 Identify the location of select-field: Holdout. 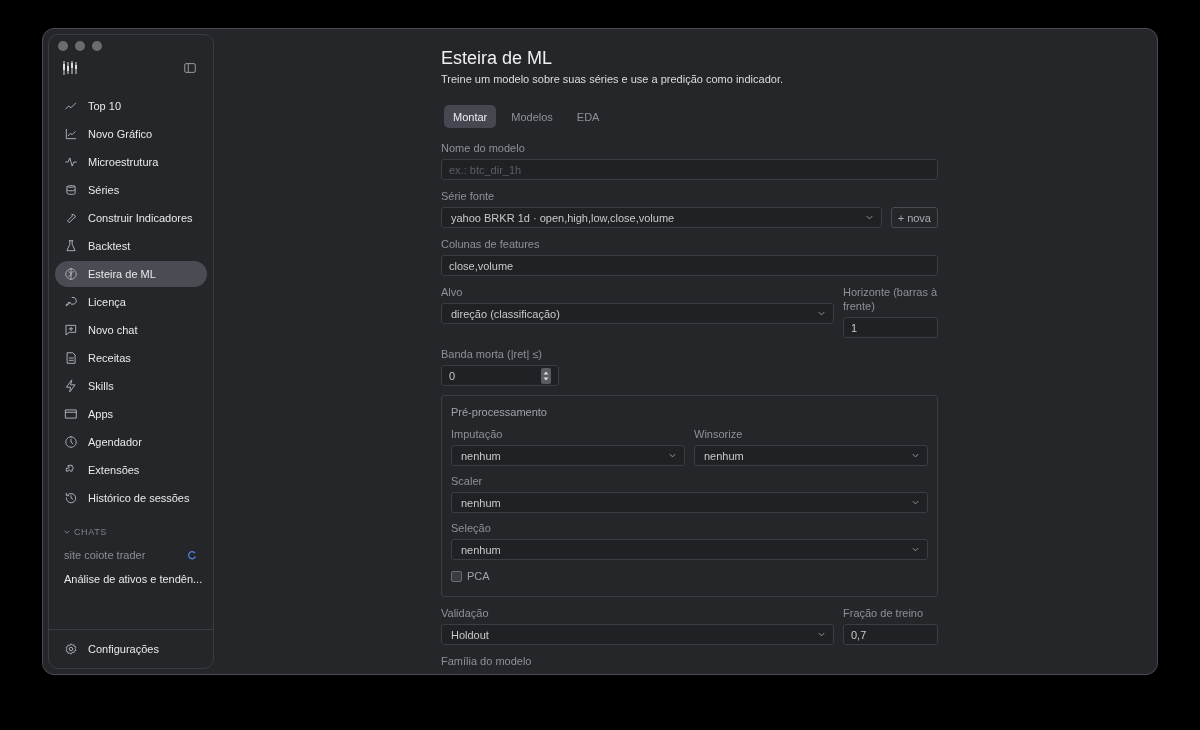
(637, 634).